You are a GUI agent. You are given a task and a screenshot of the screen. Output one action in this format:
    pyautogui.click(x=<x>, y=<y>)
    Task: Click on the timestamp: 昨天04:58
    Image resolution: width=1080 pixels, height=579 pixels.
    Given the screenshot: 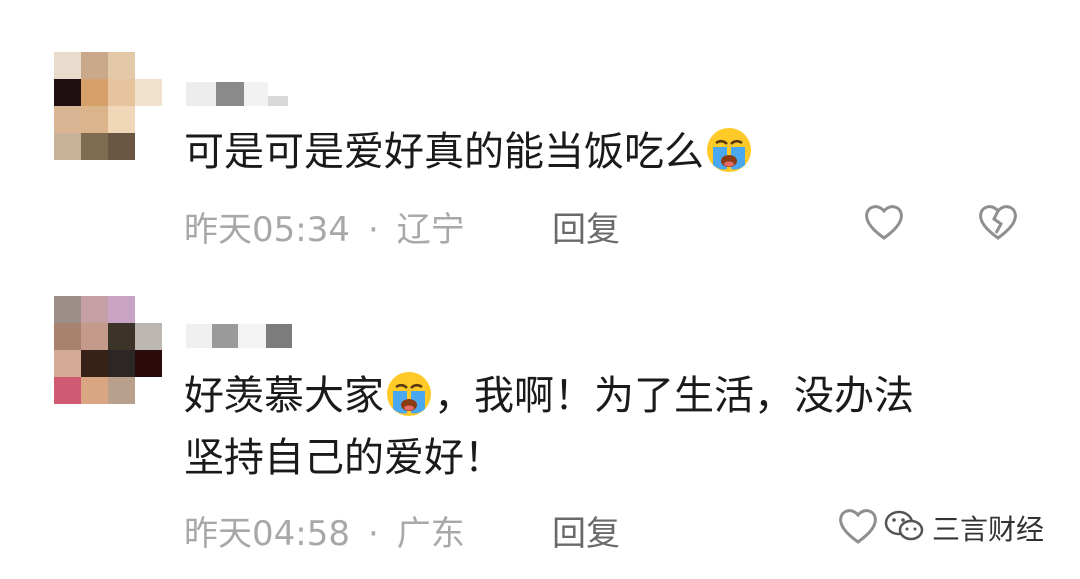 What is the action you would take?
    pyautogui.click(x=267, y=534)
    